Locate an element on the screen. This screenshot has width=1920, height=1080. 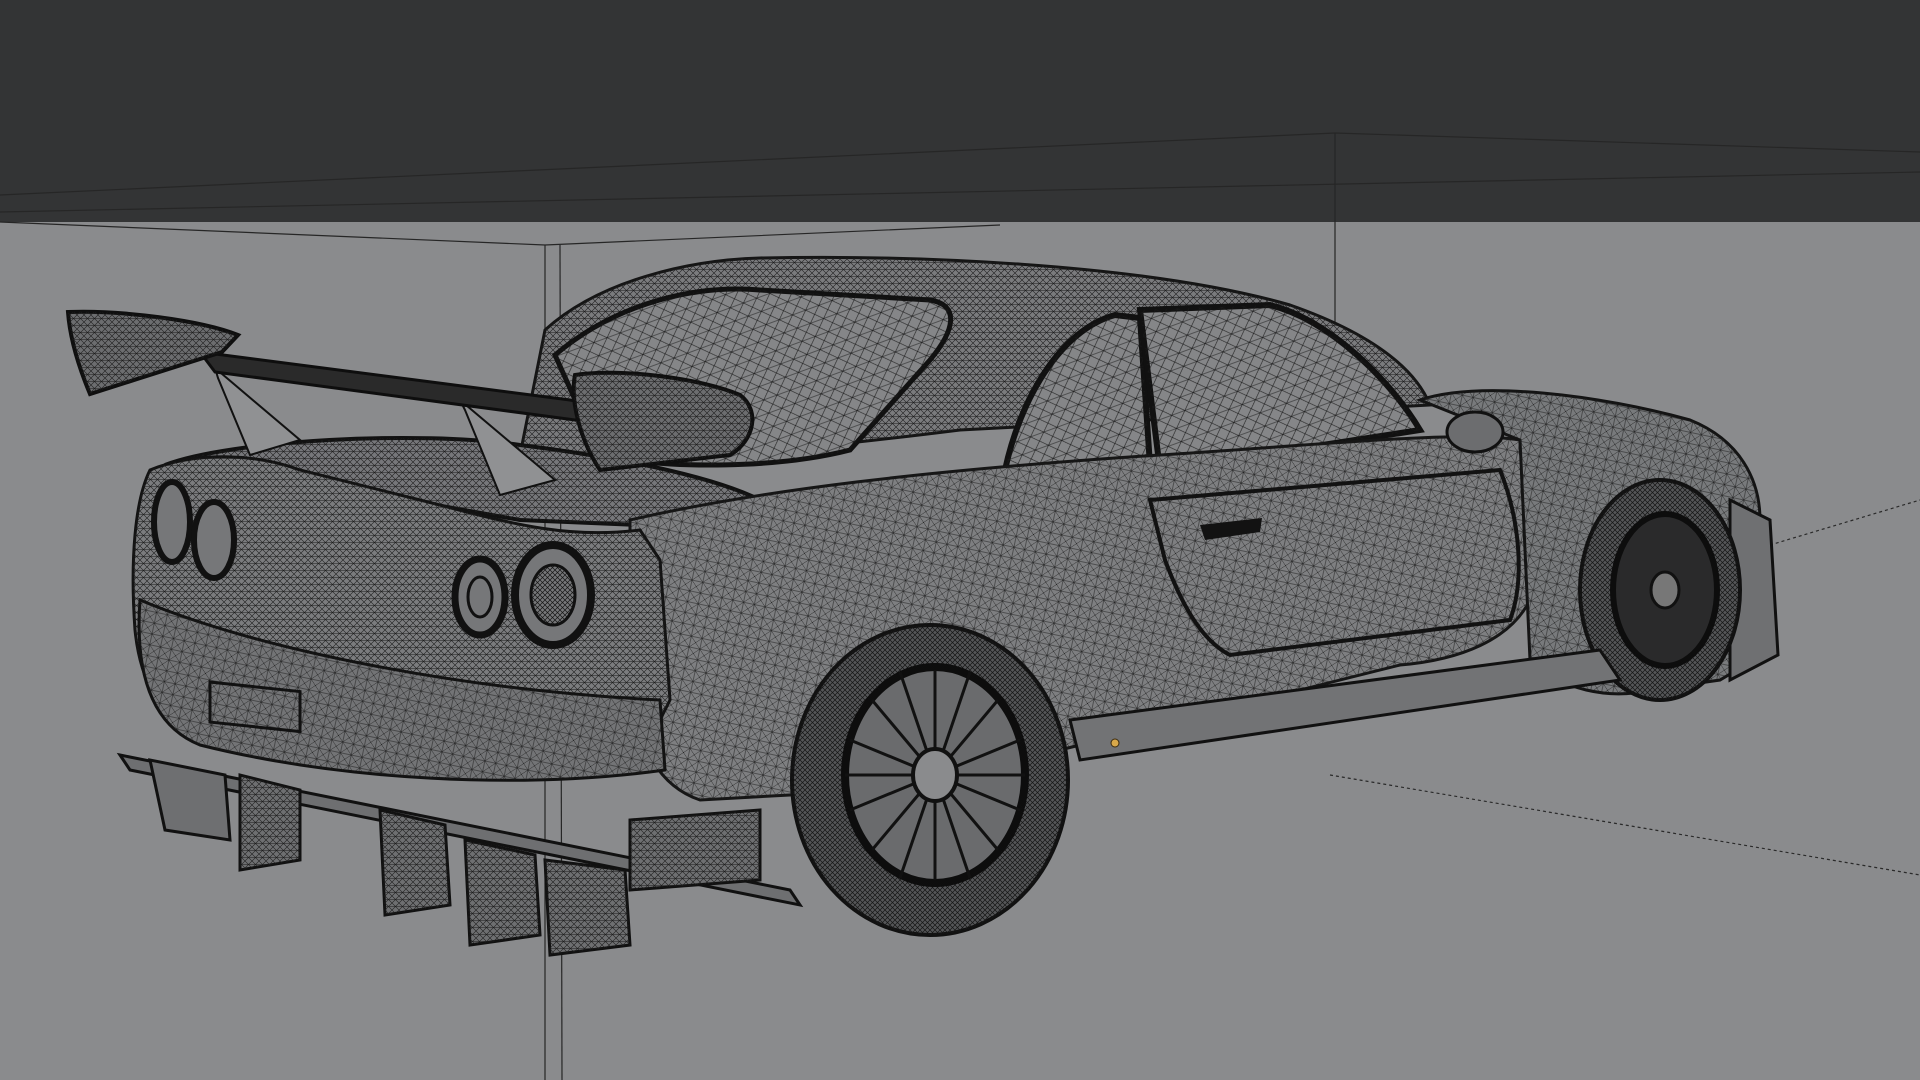
object-origin-pivot is located at coordinates (1115, 743).